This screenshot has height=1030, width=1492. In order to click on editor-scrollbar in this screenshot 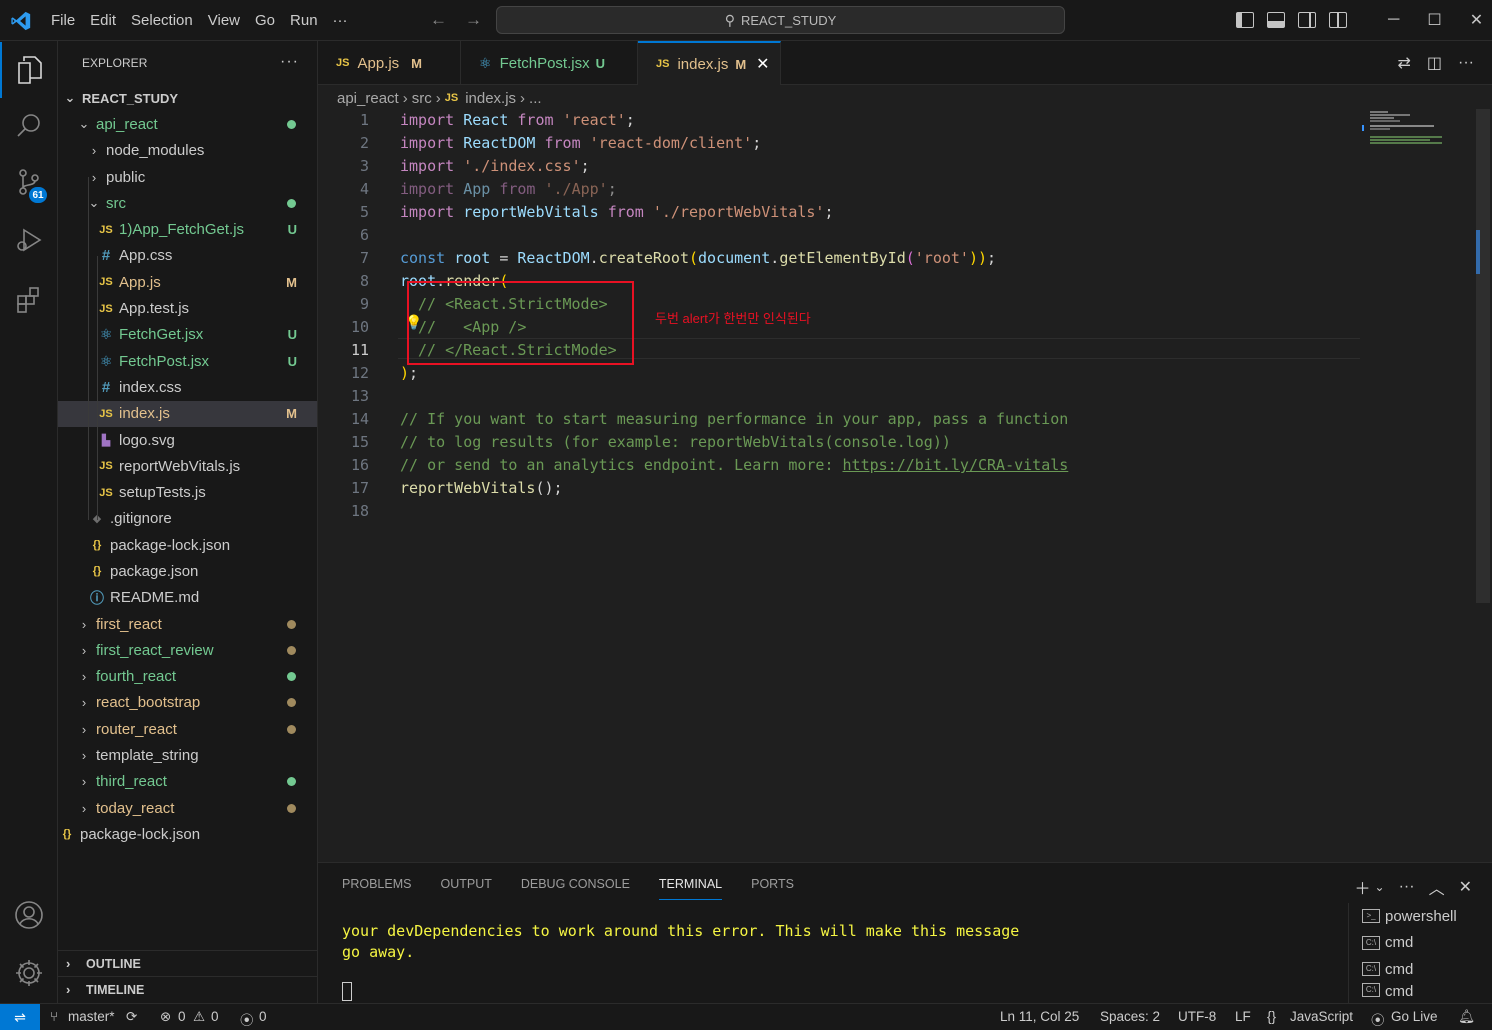, I will do `click(1483, 356)`.